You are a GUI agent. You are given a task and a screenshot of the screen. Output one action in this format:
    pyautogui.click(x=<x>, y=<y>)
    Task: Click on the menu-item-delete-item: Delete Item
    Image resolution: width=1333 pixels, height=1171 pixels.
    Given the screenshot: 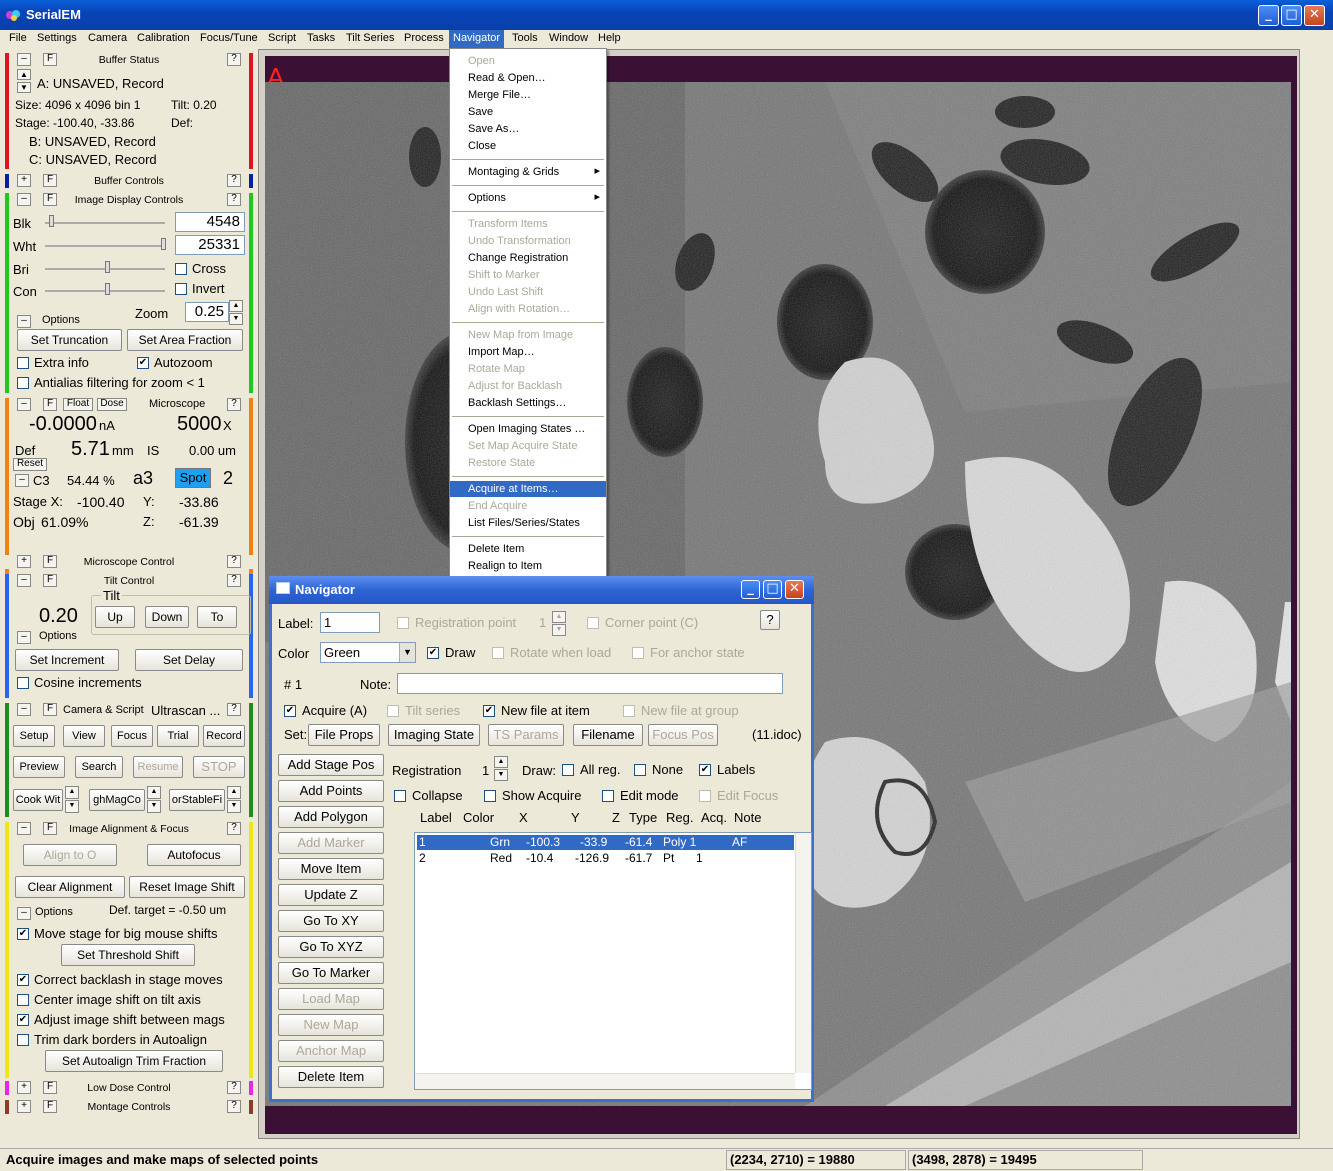 What is the action you would take?
    pyautogui.click(x=528, y=549)
    